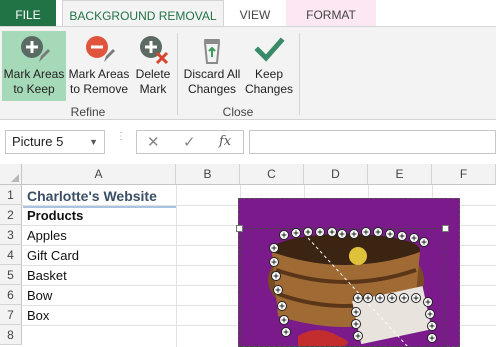  I want to click on tab-file: FILE, so click(28, 13).